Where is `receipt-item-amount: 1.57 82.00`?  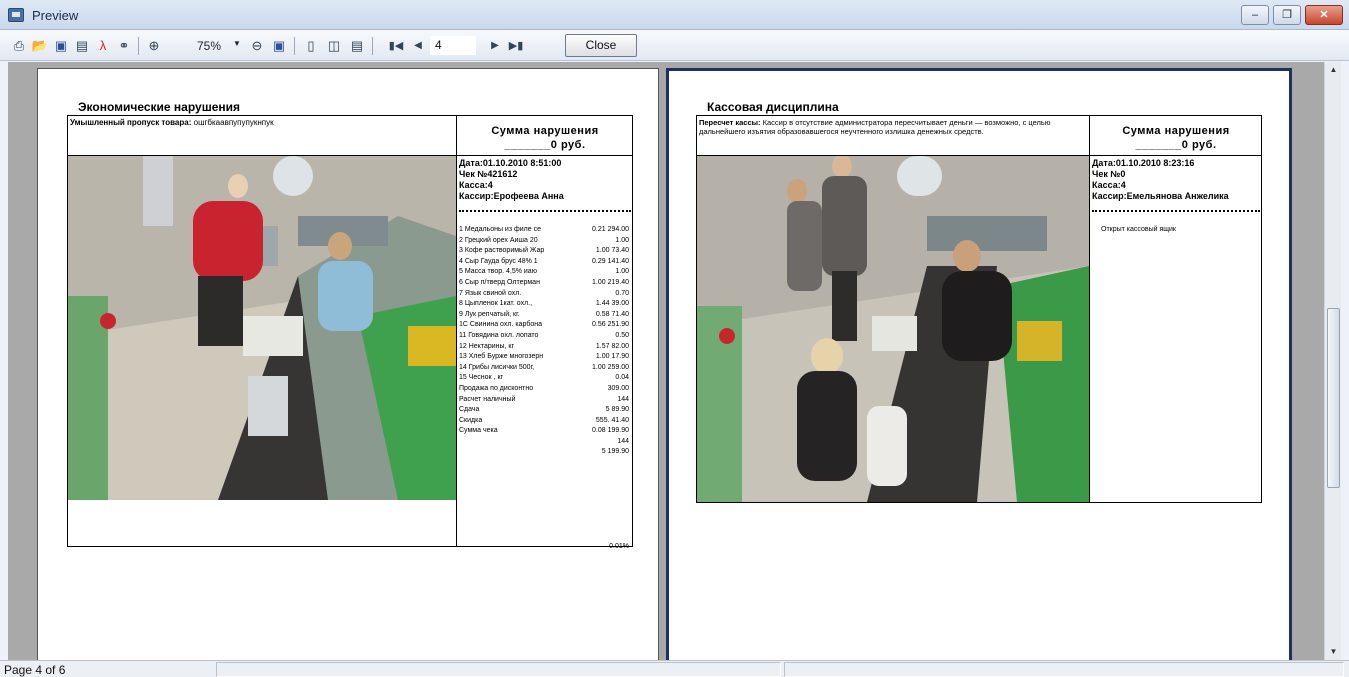 receipt-item-amount: 1.57 82.00 is located at coordinates (612, 346).